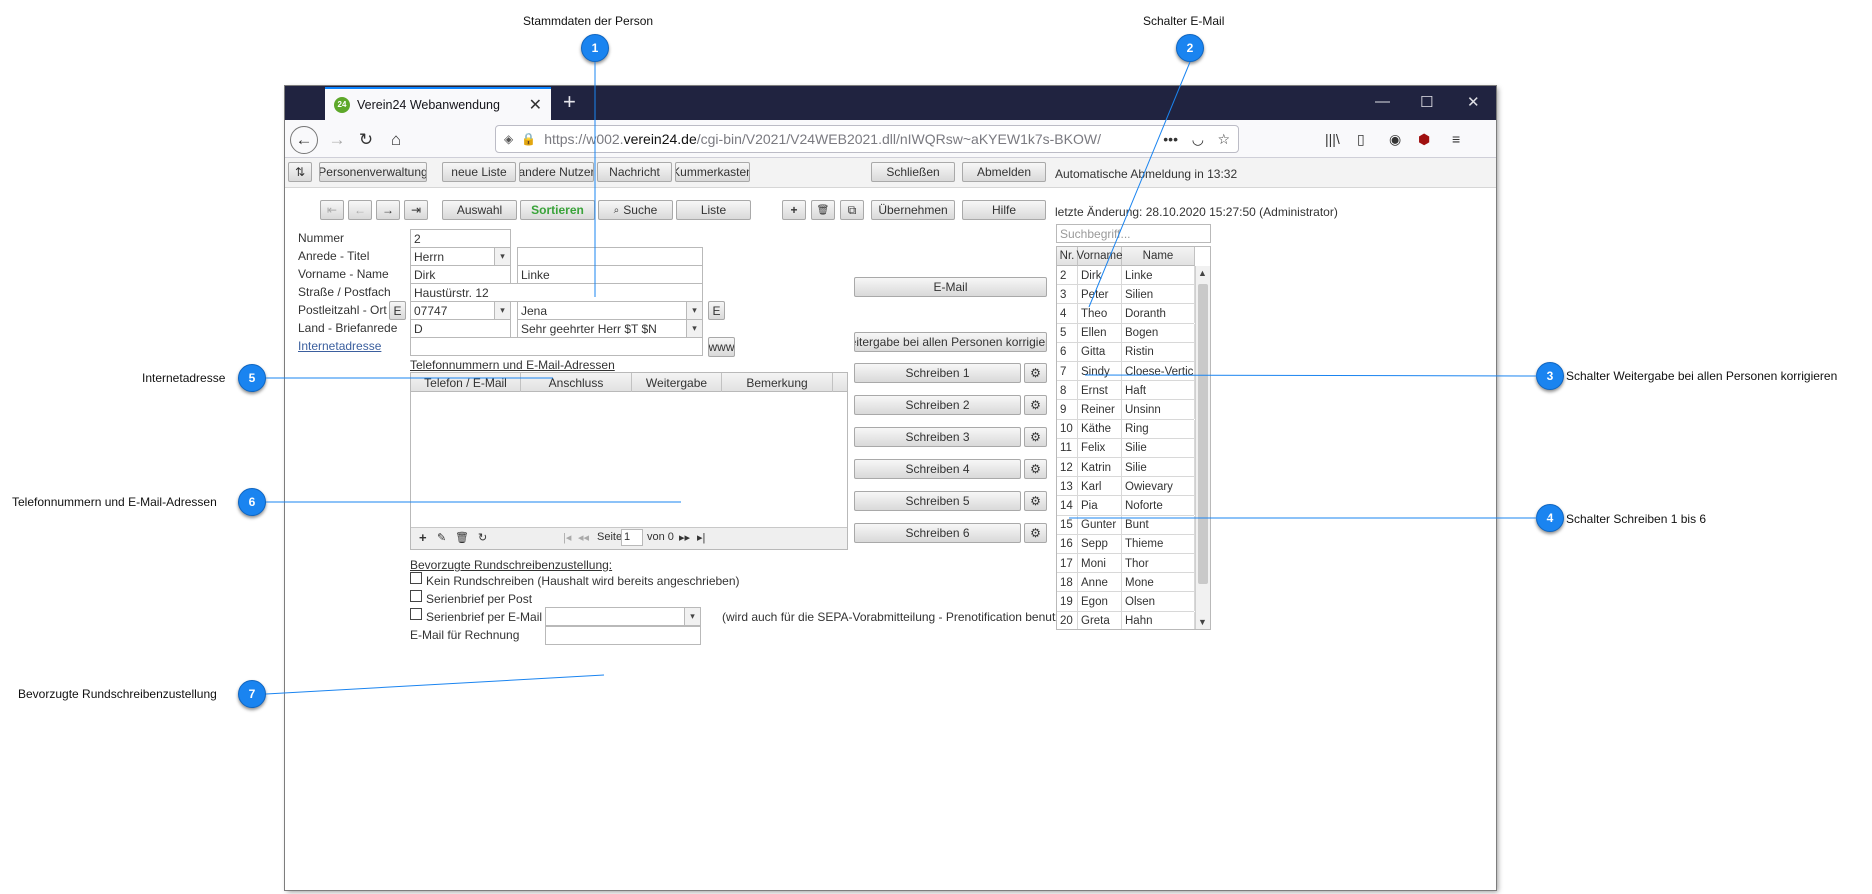  Describe the element at coordinates (913, 210) in the screenshot. I see `uebernehmen-button: Übernehmen` at that location.